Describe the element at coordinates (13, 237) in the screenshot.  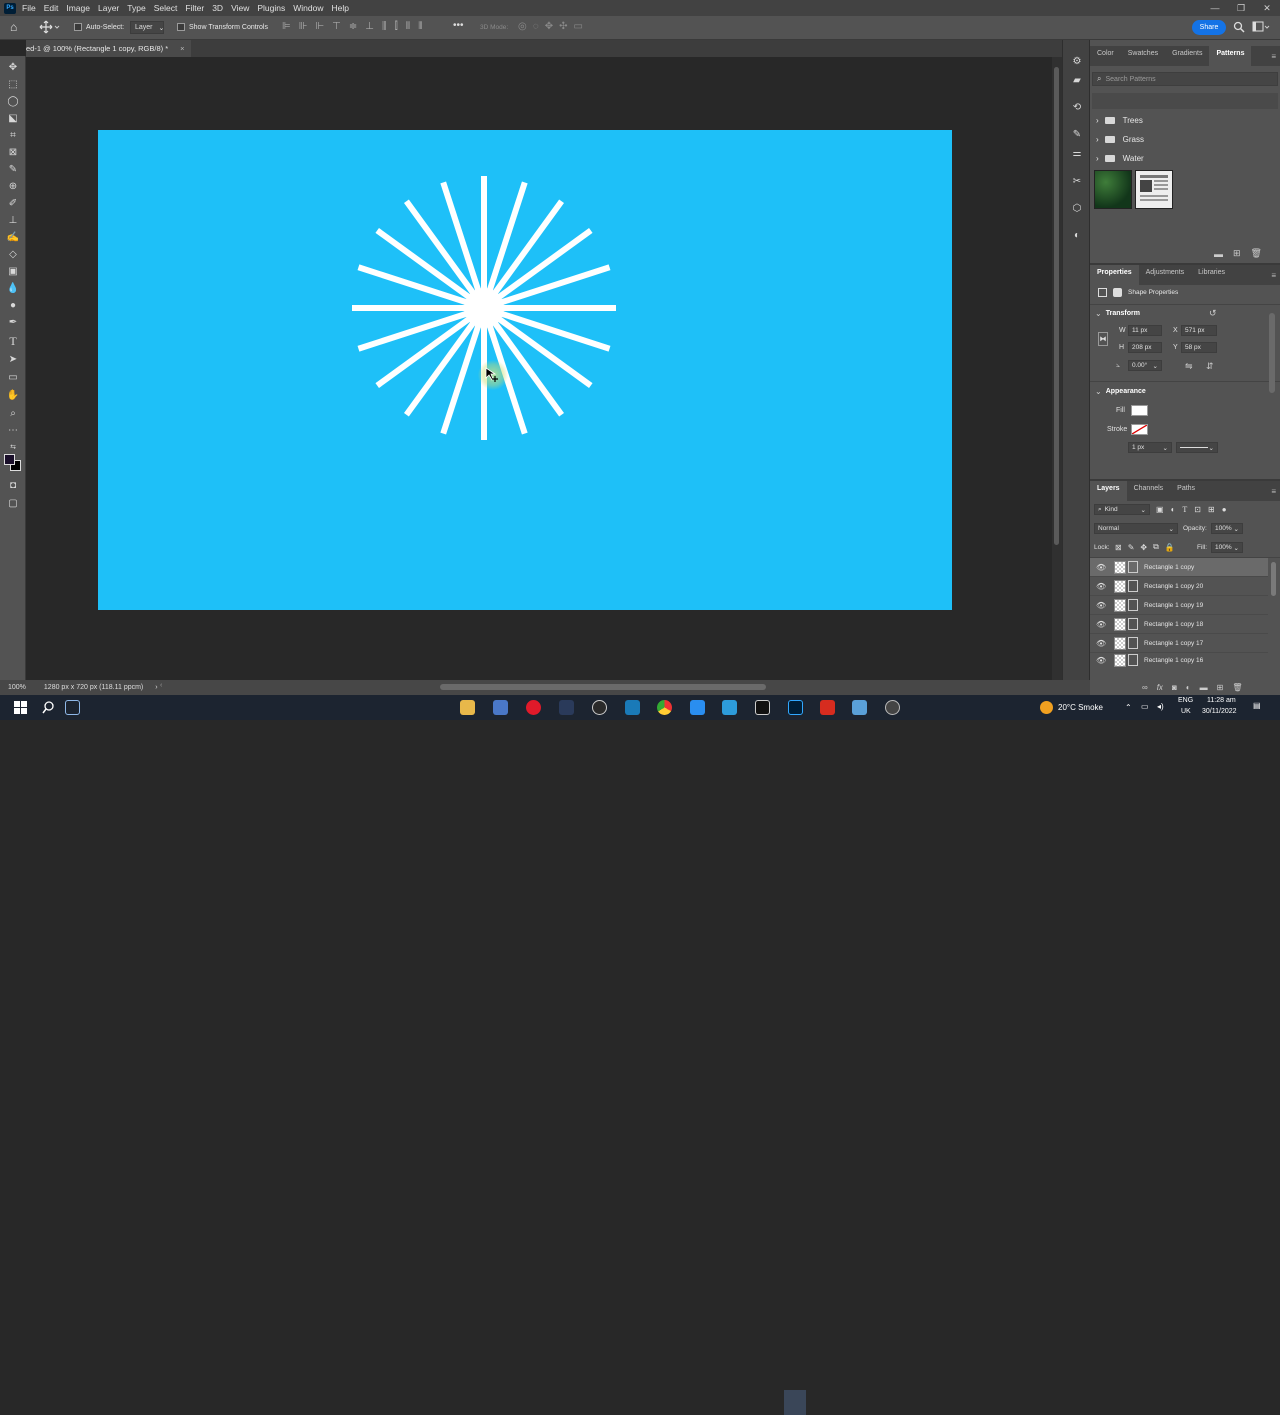
I see `history-brush-tool-icon: ✍` at that location.